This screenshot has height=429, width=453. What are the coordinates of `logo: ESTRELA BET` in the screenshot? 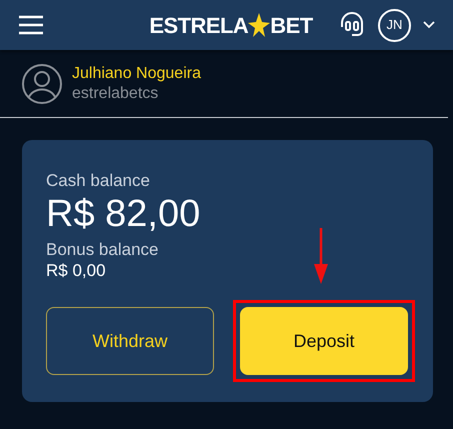 It's located at (231, 25).